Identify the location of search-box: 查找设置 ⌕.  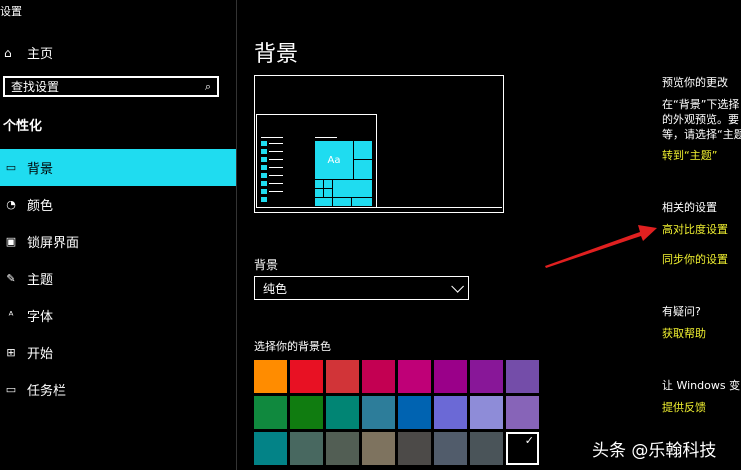
(111, 86).